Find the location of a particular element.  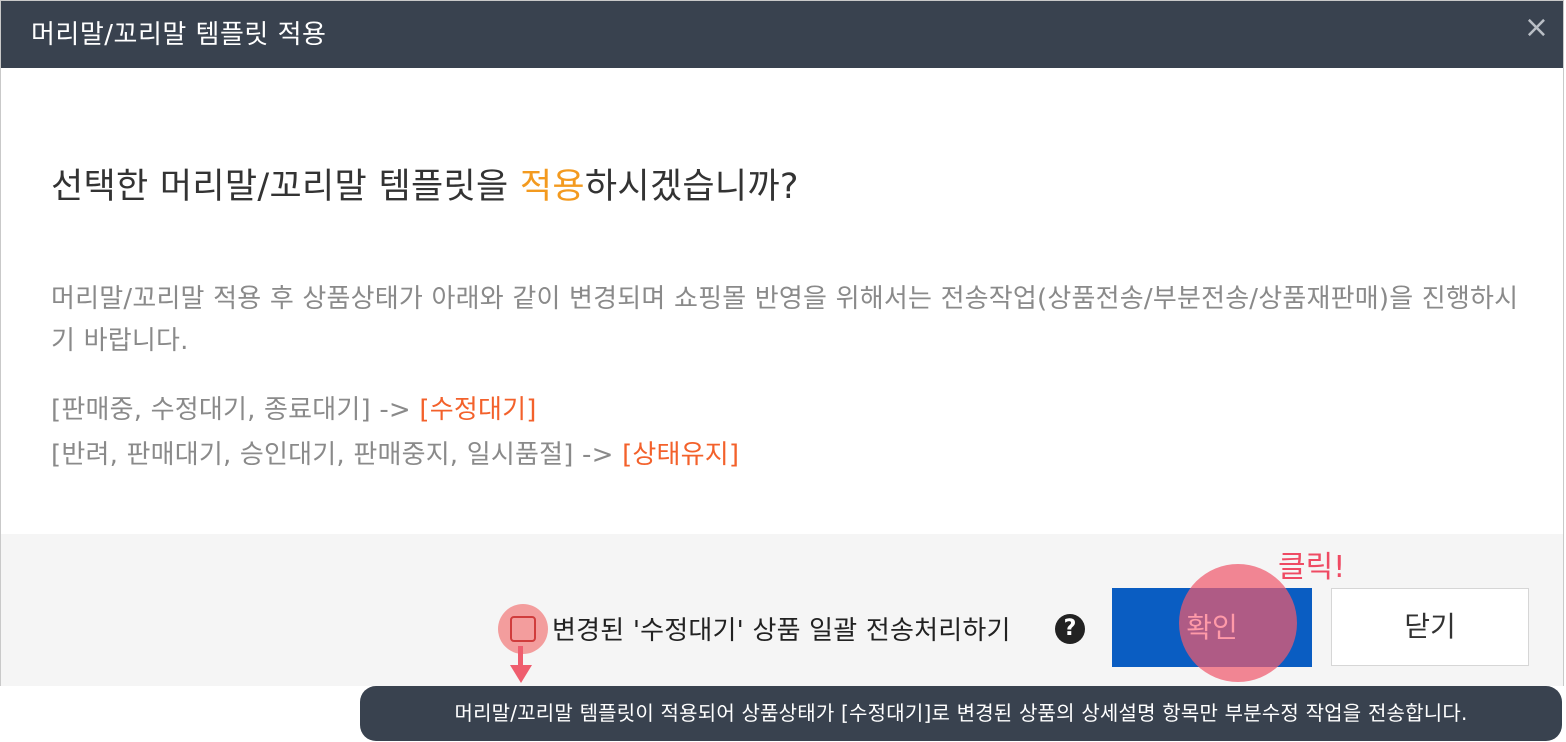

close-icon: × is located at coordinates (1536, 28).